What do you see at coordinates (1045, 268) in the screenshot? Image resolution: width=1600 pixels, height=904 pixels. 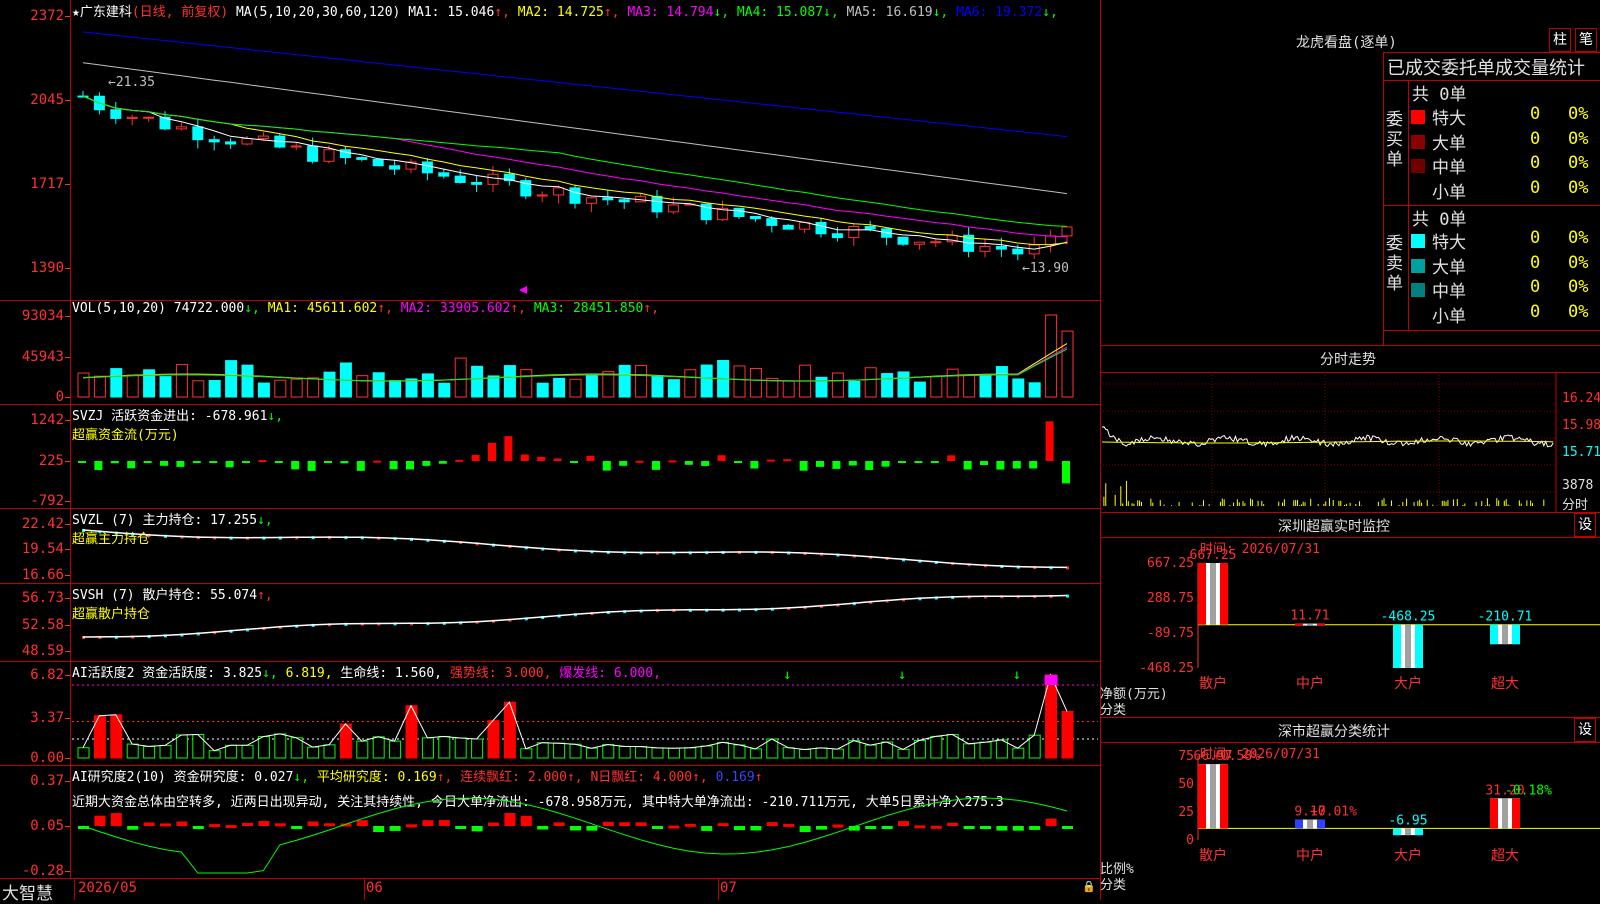 I see `low-marker: ←13.90` at bounding box center [1045, 268].